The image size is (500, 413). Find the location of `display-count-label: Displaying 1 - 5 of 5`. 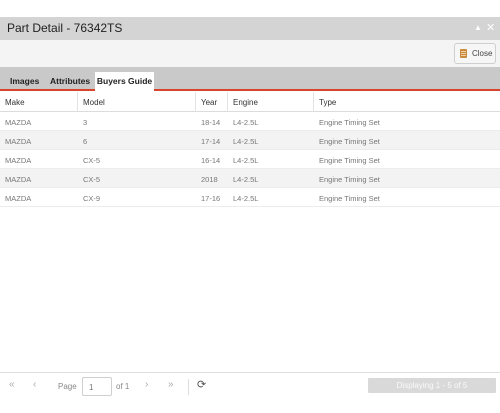

display-count-label: Displaying 1 - 5 of 5 is located at coordinates (432, 385).